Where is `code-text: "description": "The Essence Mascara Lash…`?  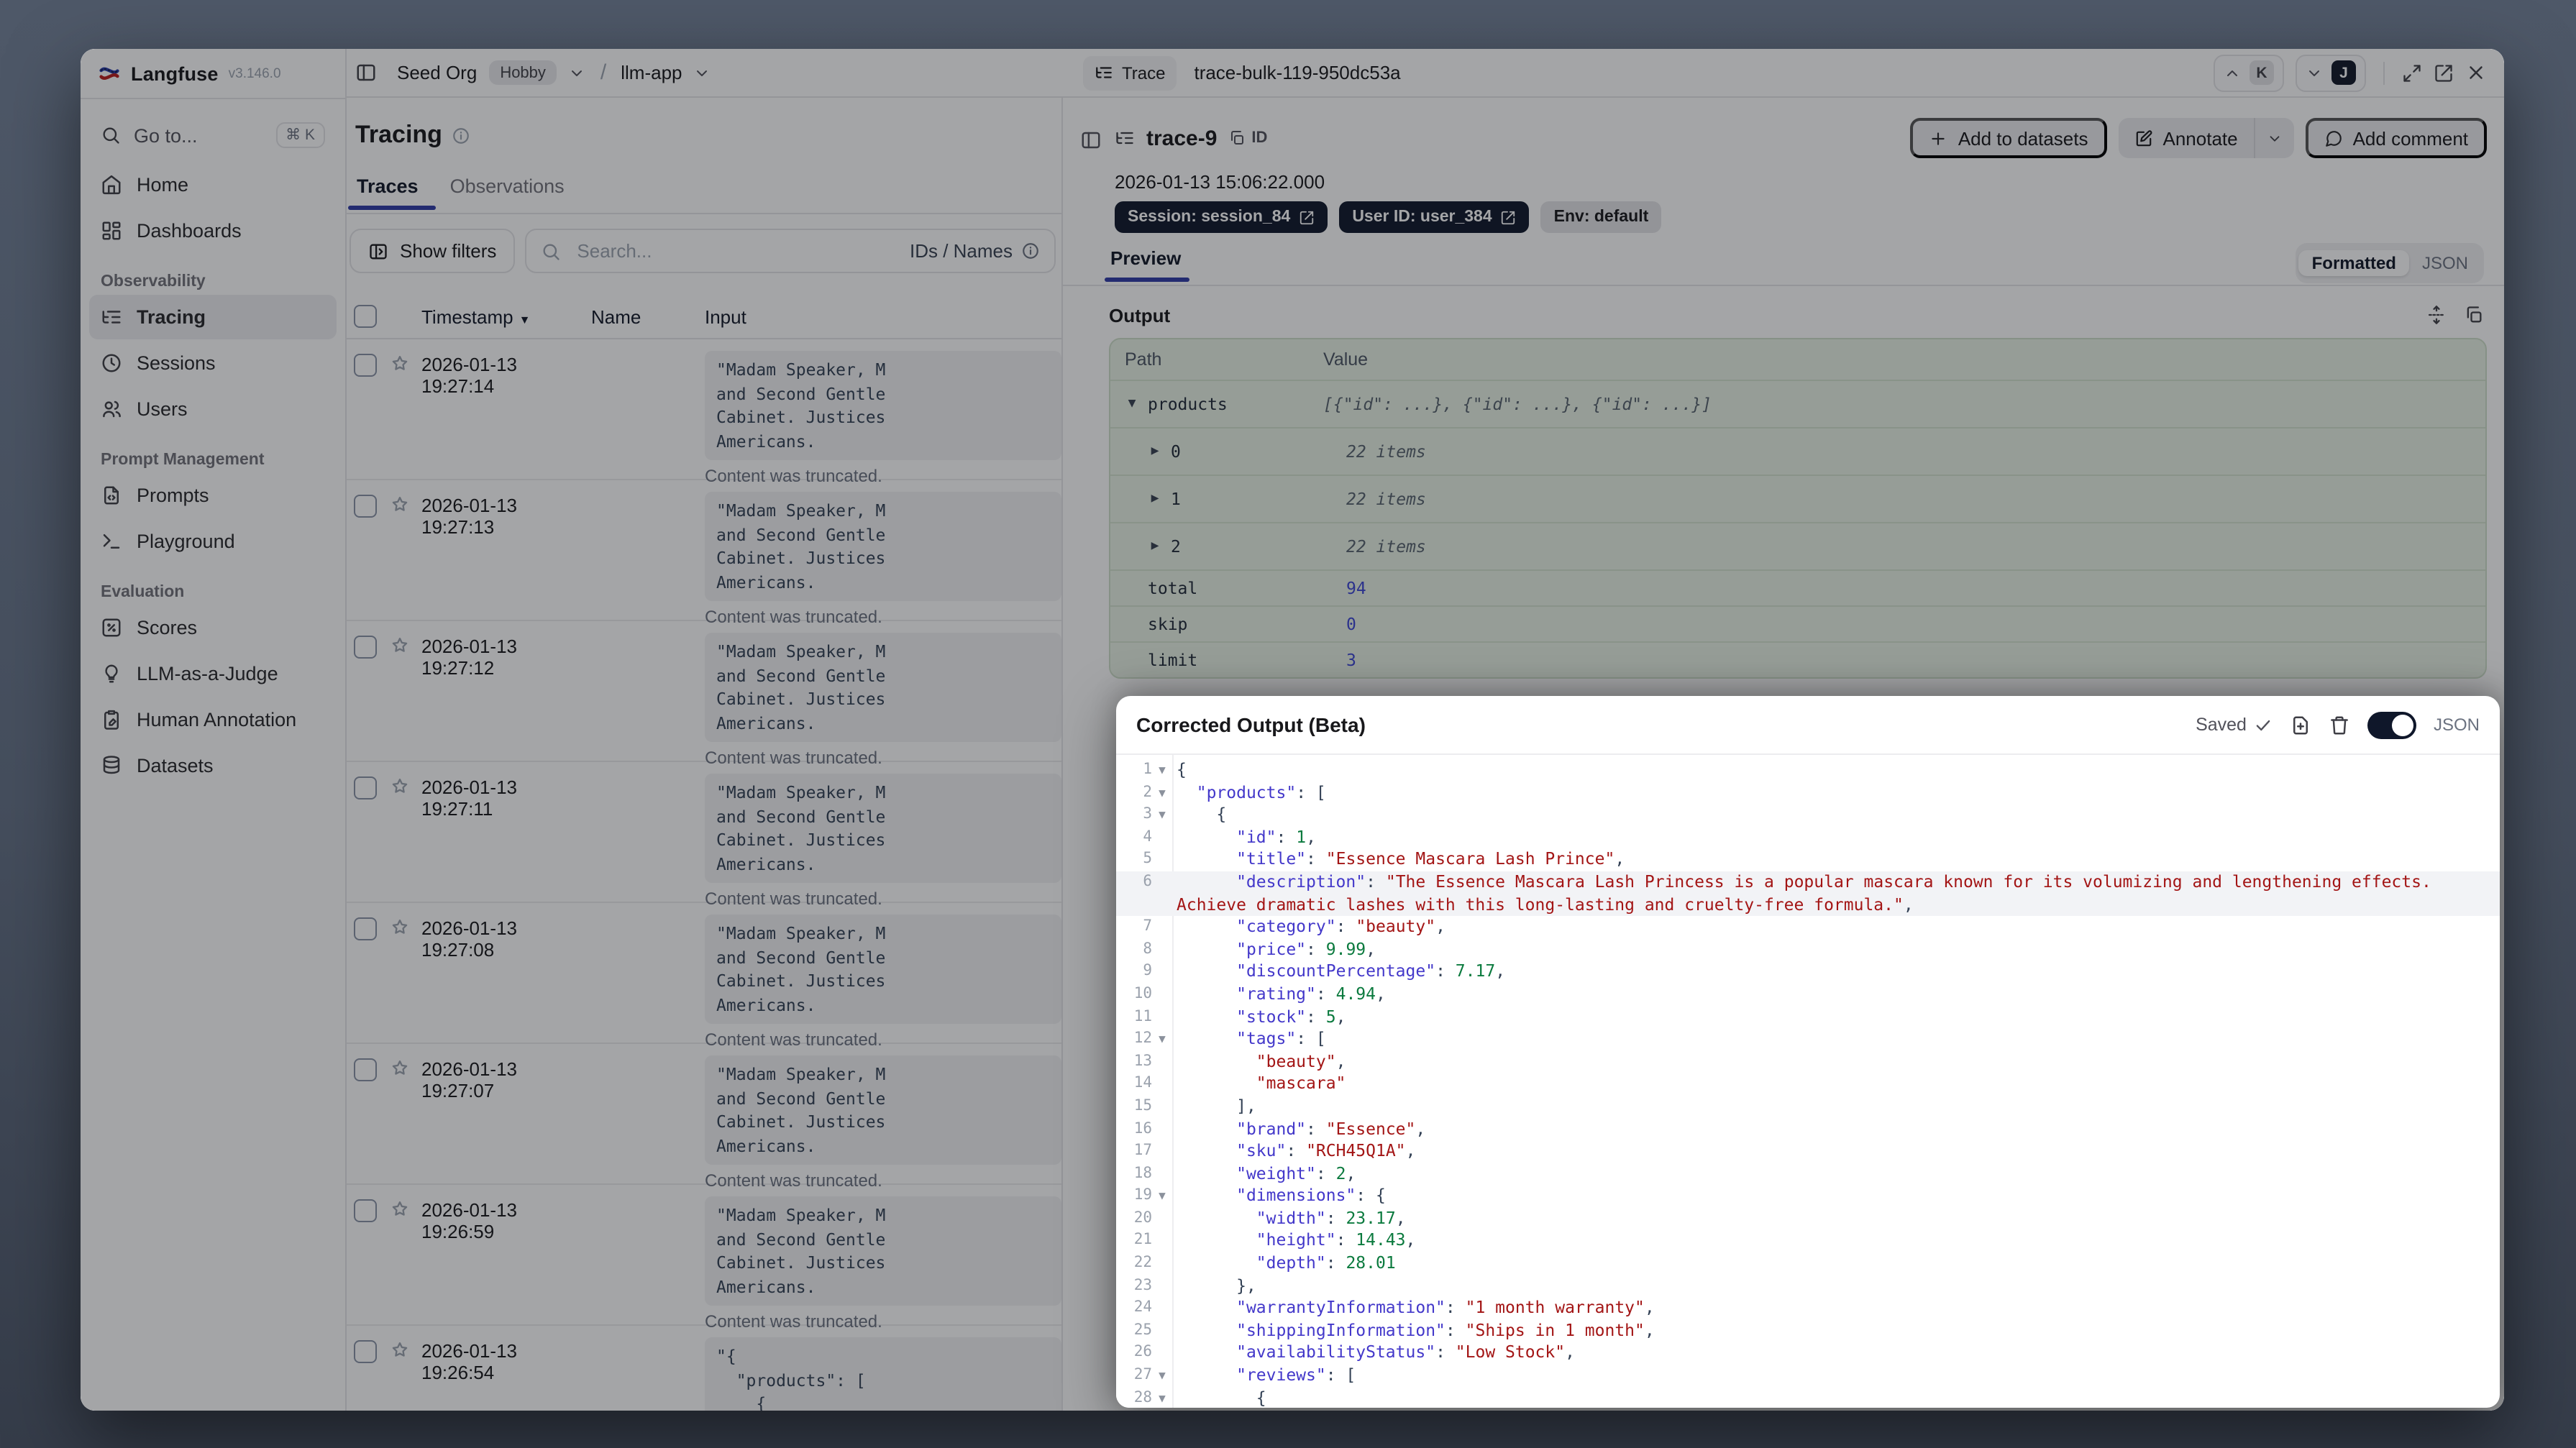 code-text: "description": "The Essence Mascara Lash… is located at coordinates (1804, 881).